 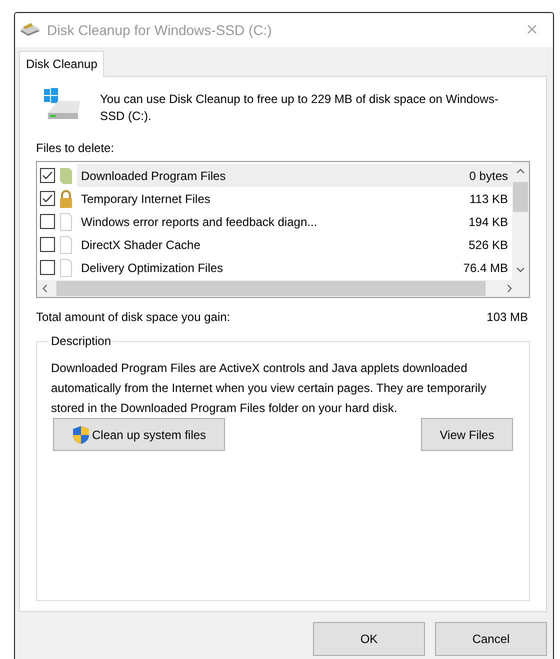 I want to click on file-list-item: Temporary Internet Files 113 KB, so click(x=294, y=198).